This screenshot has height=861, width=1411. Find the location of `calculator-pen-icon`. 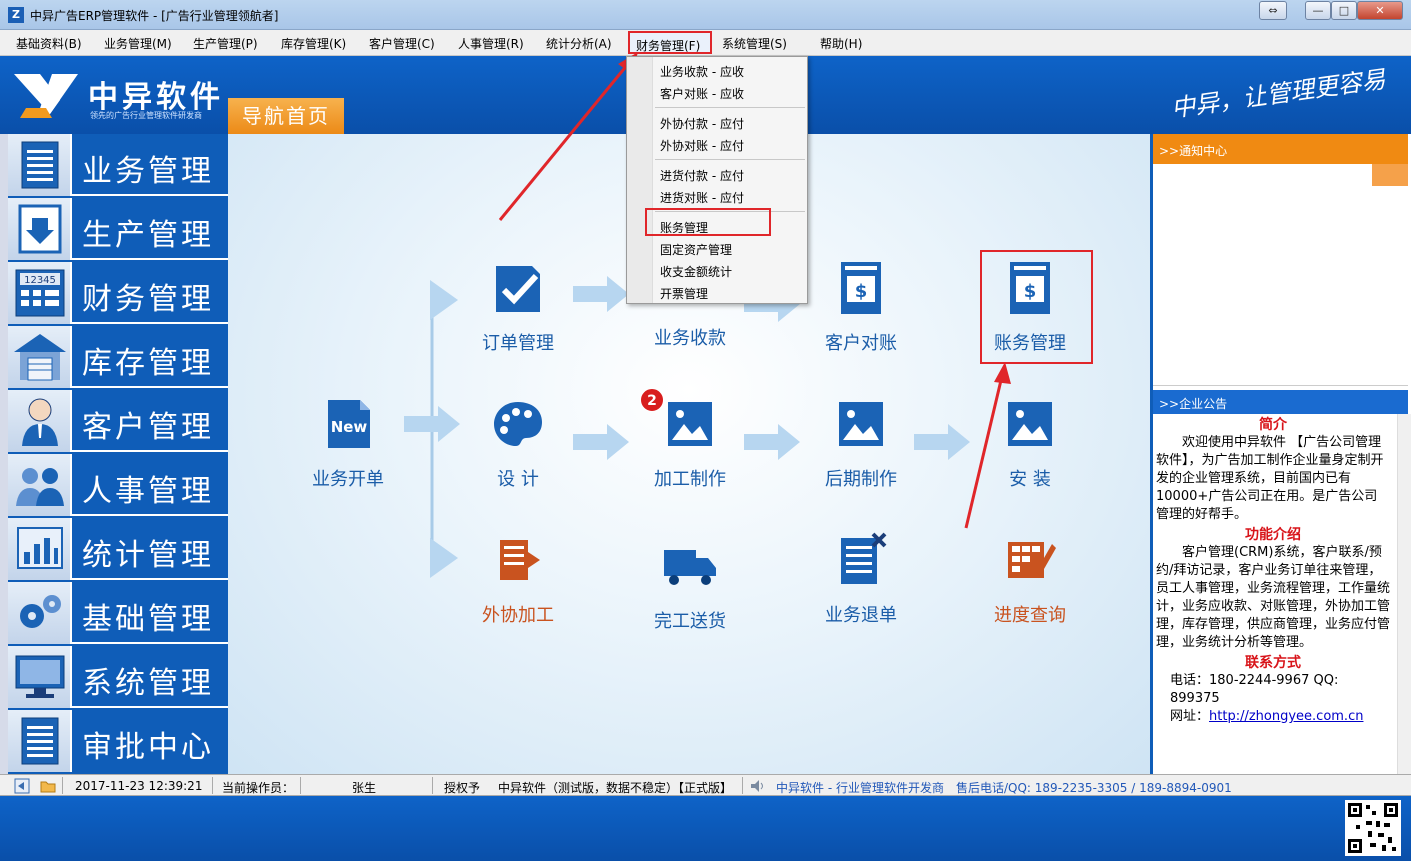

calculator-pen-icon is located at coordinates (1032, 560).